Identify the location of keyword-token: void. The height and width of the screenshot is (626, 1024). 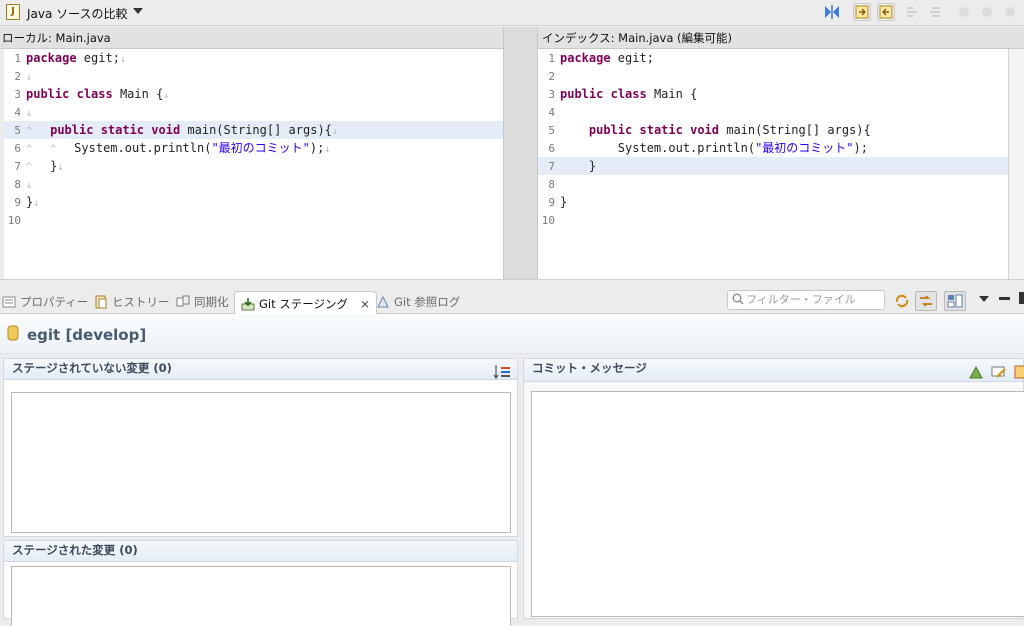
(704, 130).